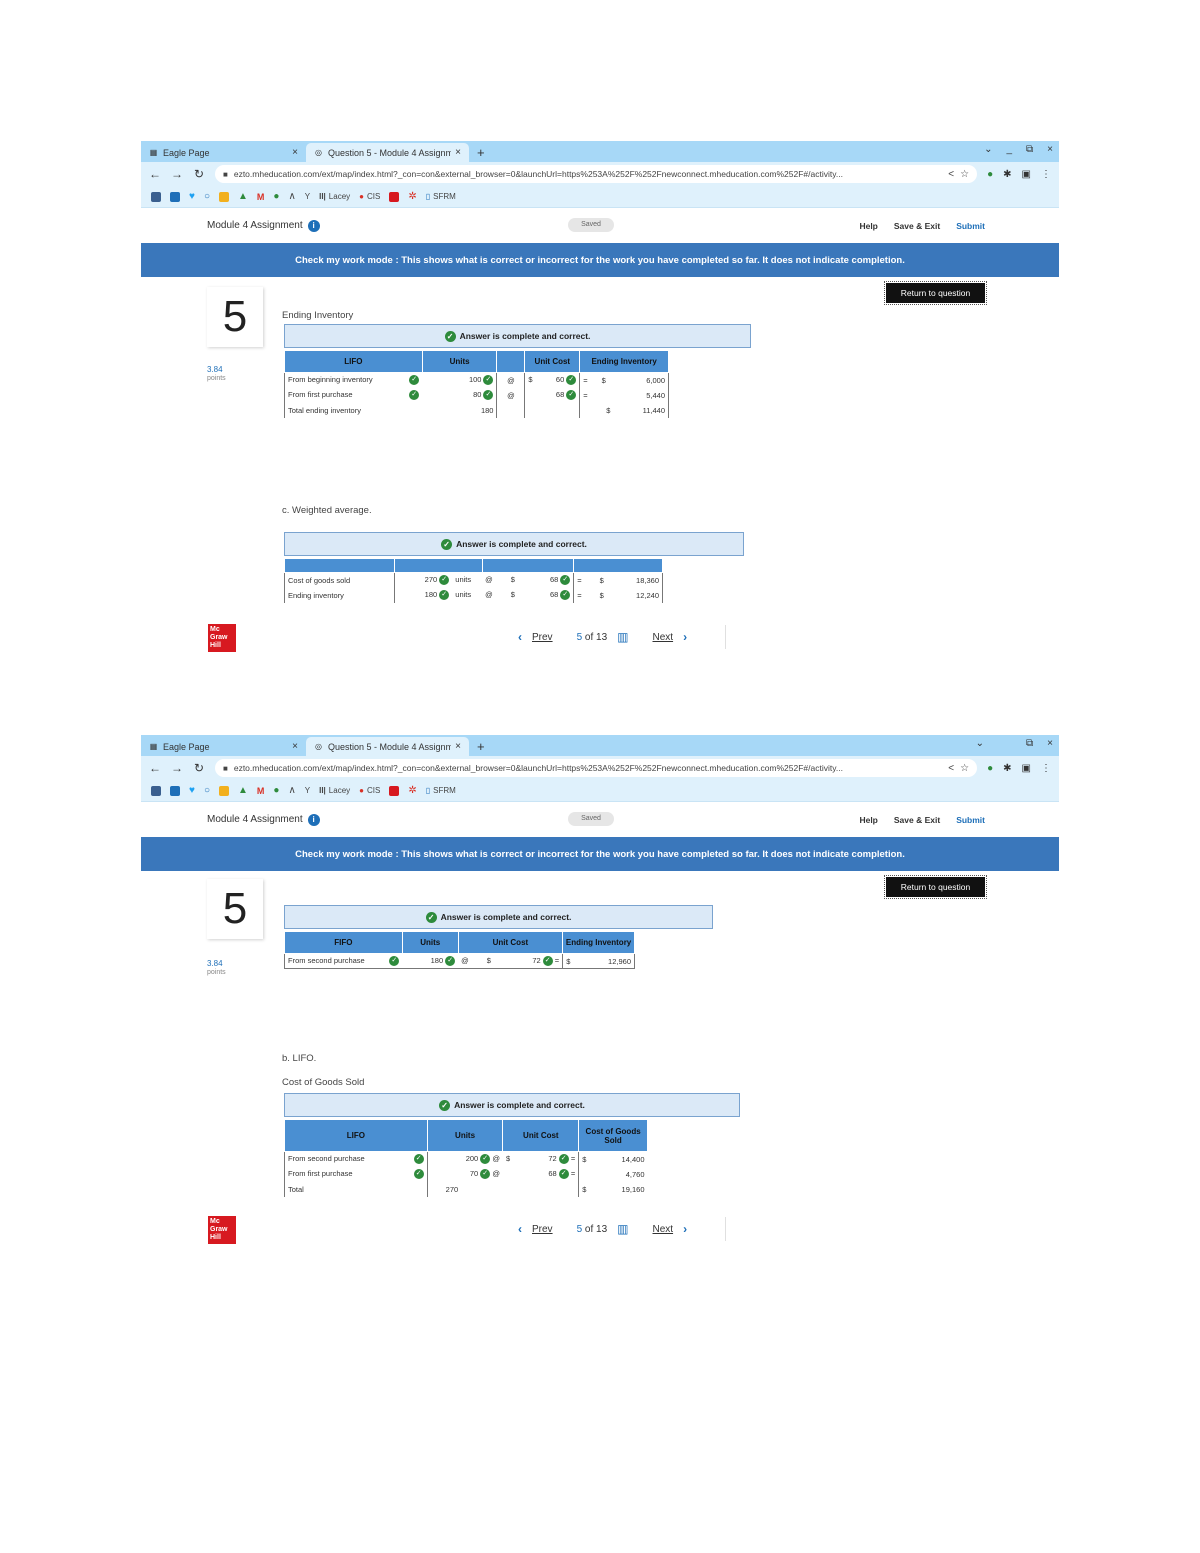 The height and width of the screenshot is (1553, 1200). Describe the element at coordinates (235, 317) in the screenshot. I see `question-number: 5` at that location.